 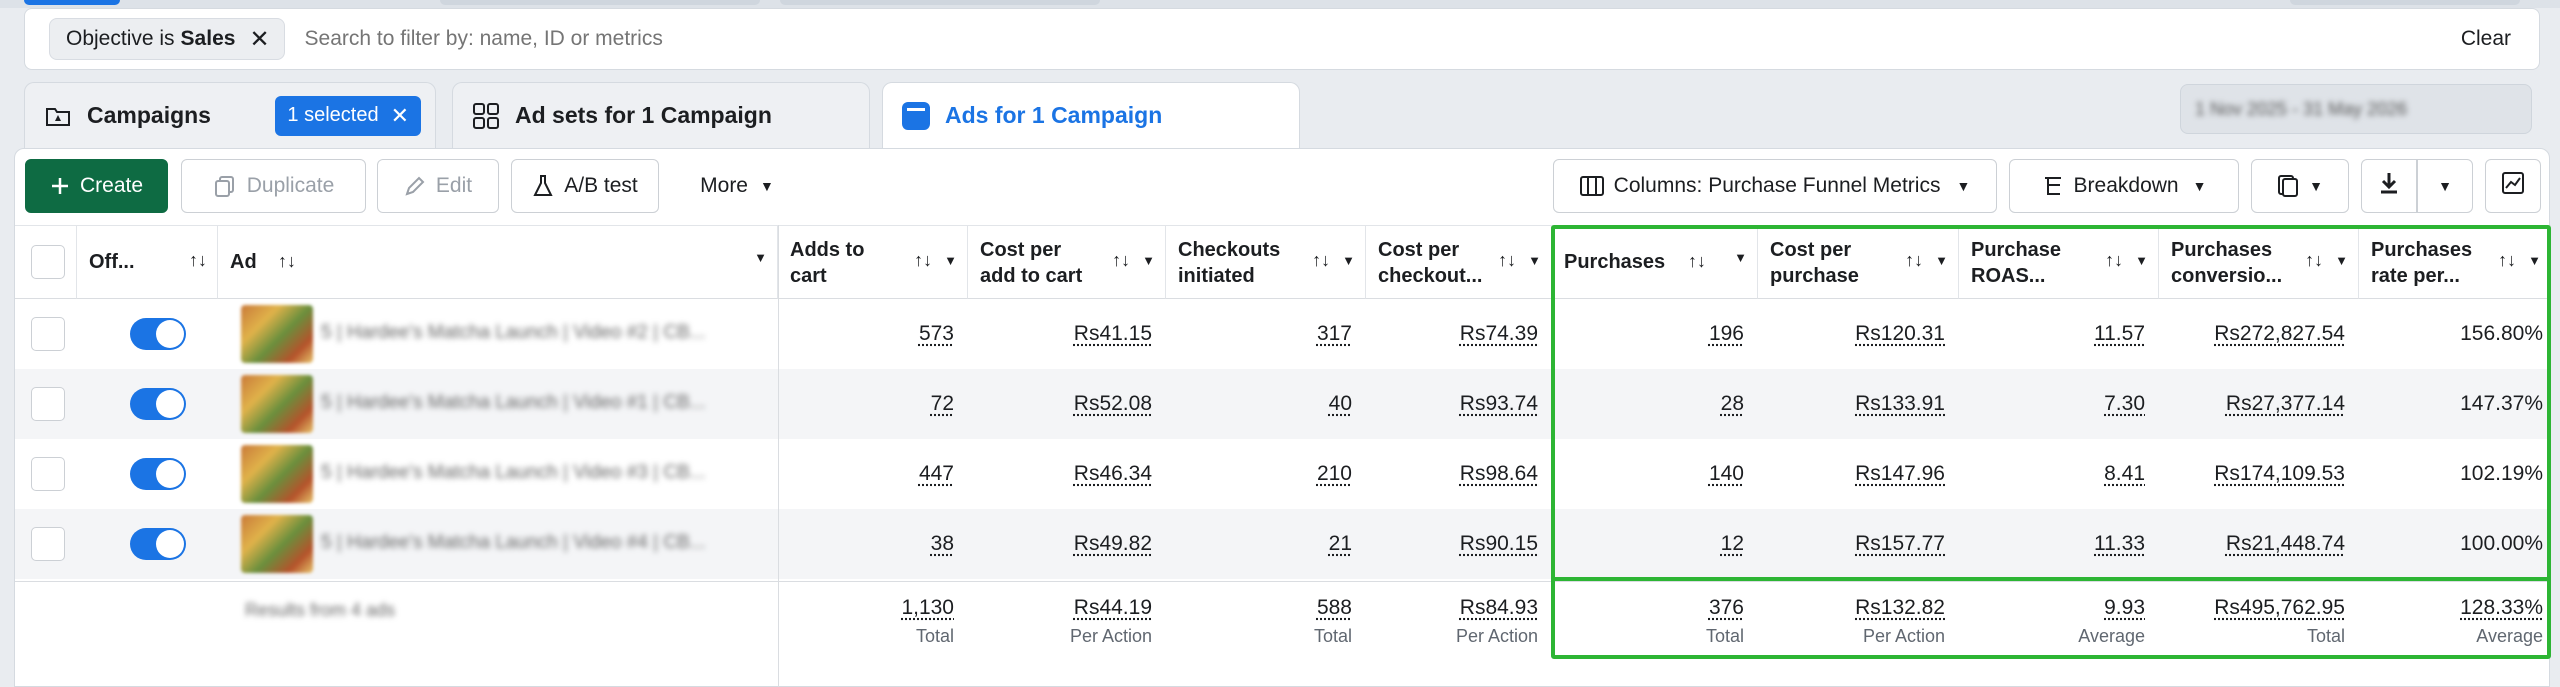 What do you see at coordinates (1113, 404) in the screenshot?
I see `cell-value: Rs52.08` at bounding box center [1113, 404].